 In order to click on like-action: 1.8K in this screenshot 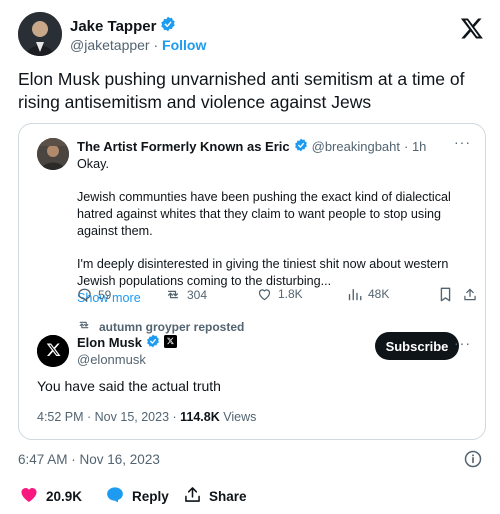, I will do `click(280, 294)`.